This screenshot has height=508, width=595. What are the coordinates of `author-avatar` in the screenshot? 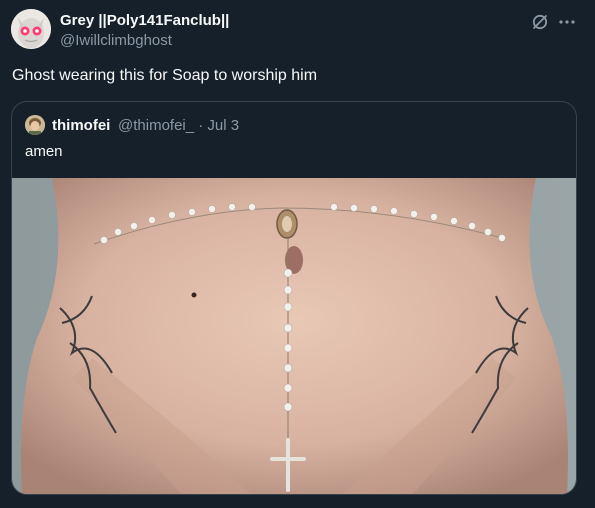 It's located at (31, 29).